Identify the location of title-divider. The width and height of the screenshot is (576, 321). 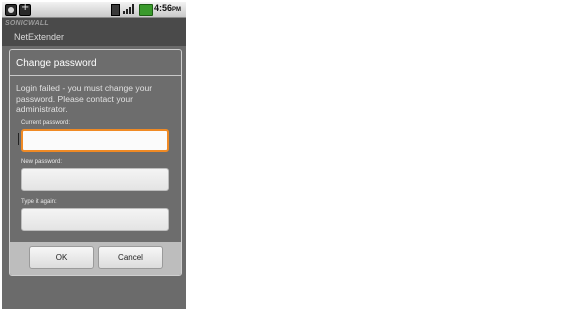
(95, 75).